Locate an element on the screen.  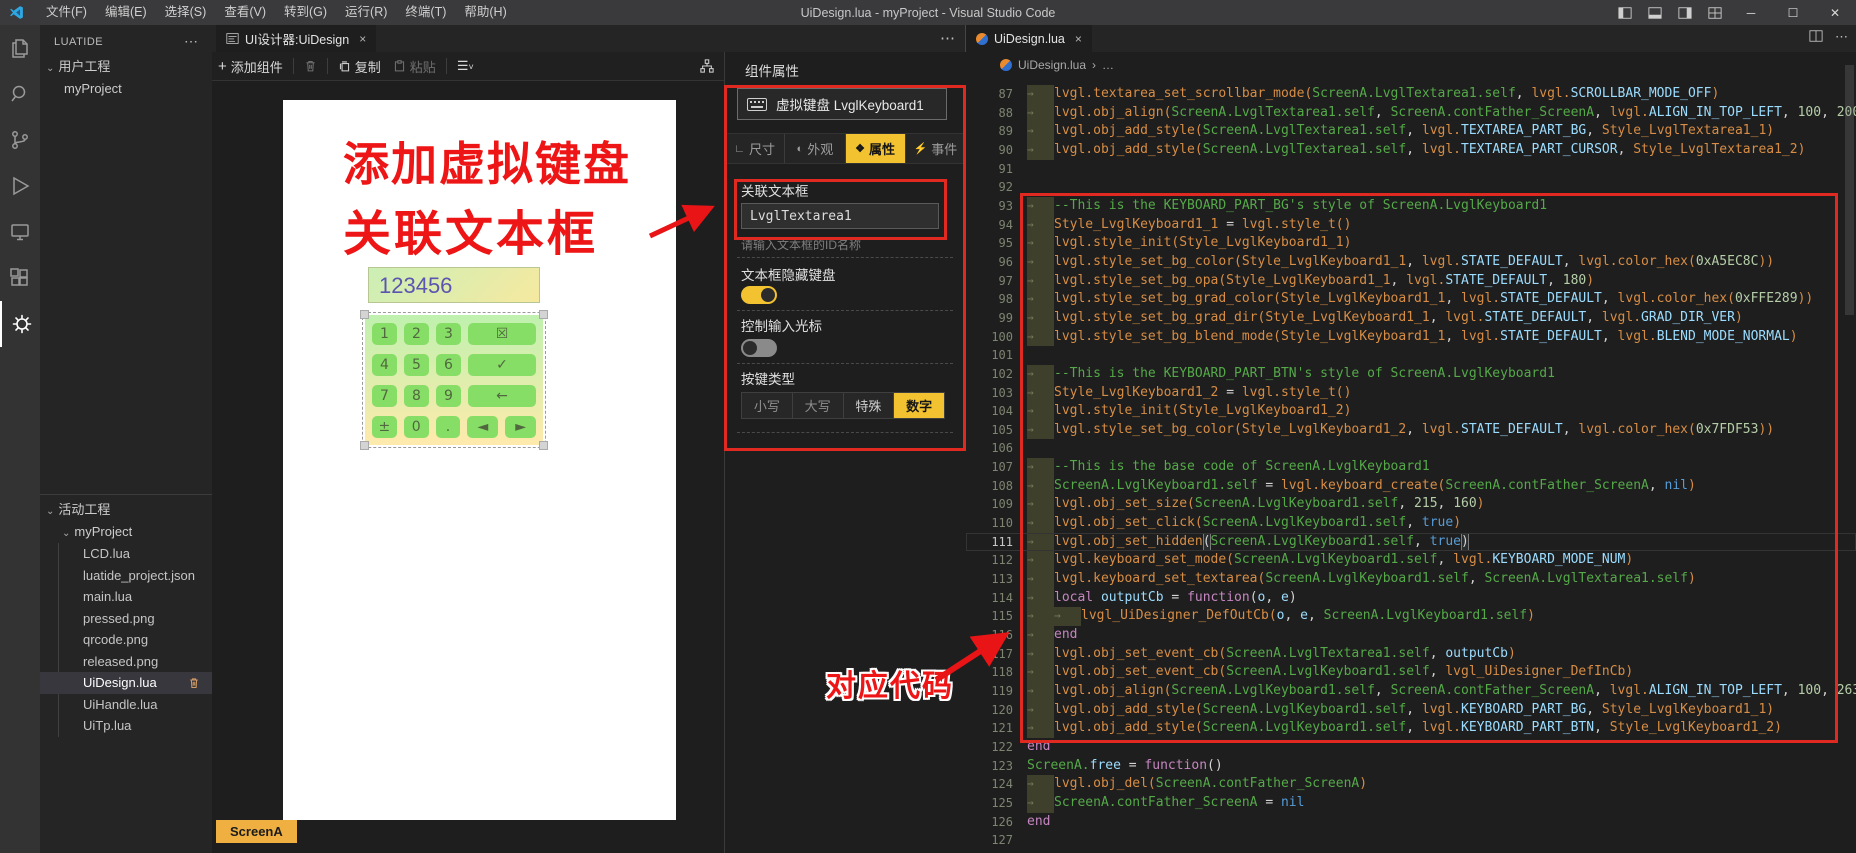
tab-uidesign-lua: UiDesign.lua × is located at coordinates (1029, 38).